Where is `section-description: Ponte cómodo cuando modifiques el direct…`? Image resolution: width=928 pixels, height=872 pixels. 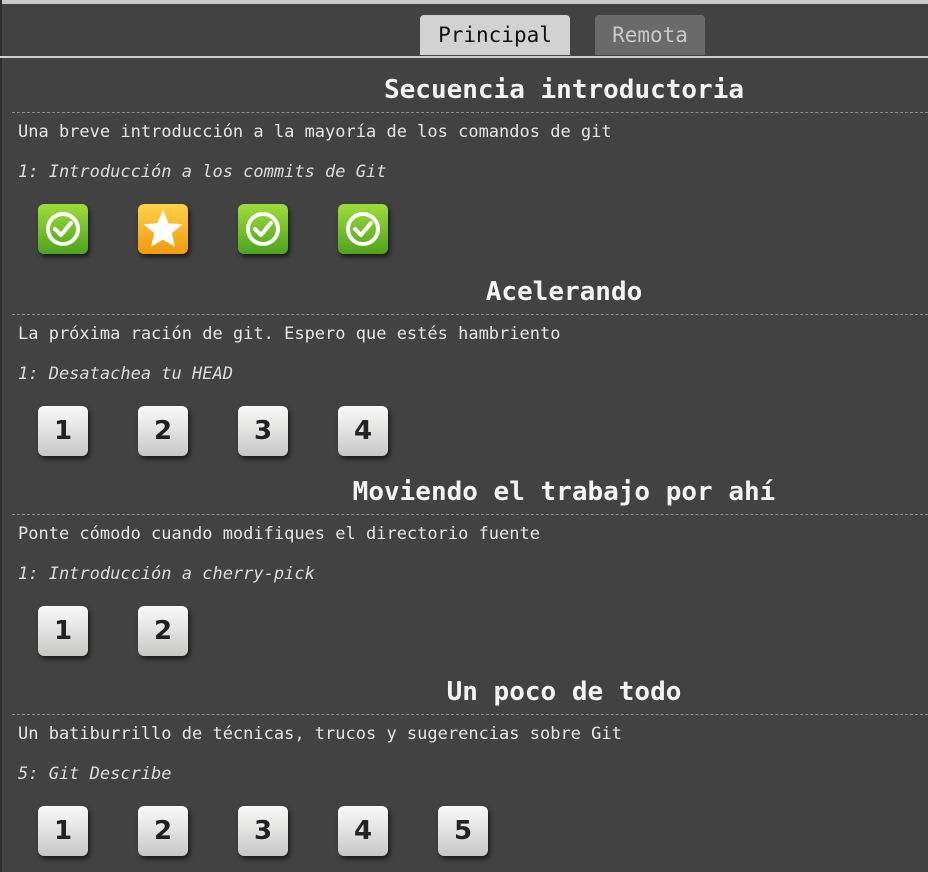
section-description: Ponte cómodo cuando modifiques el direct… is located at coordinates (279, 534).